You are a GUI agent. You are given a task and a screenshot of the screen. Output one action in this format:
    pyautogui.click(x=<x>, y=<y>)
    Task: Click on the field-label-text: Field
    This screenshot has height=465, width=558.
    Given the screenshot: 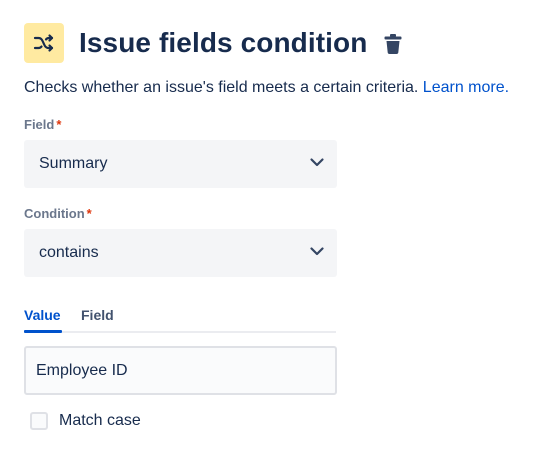 What is the action you would take?
    pyautogui.click(x=39, y=124)
    